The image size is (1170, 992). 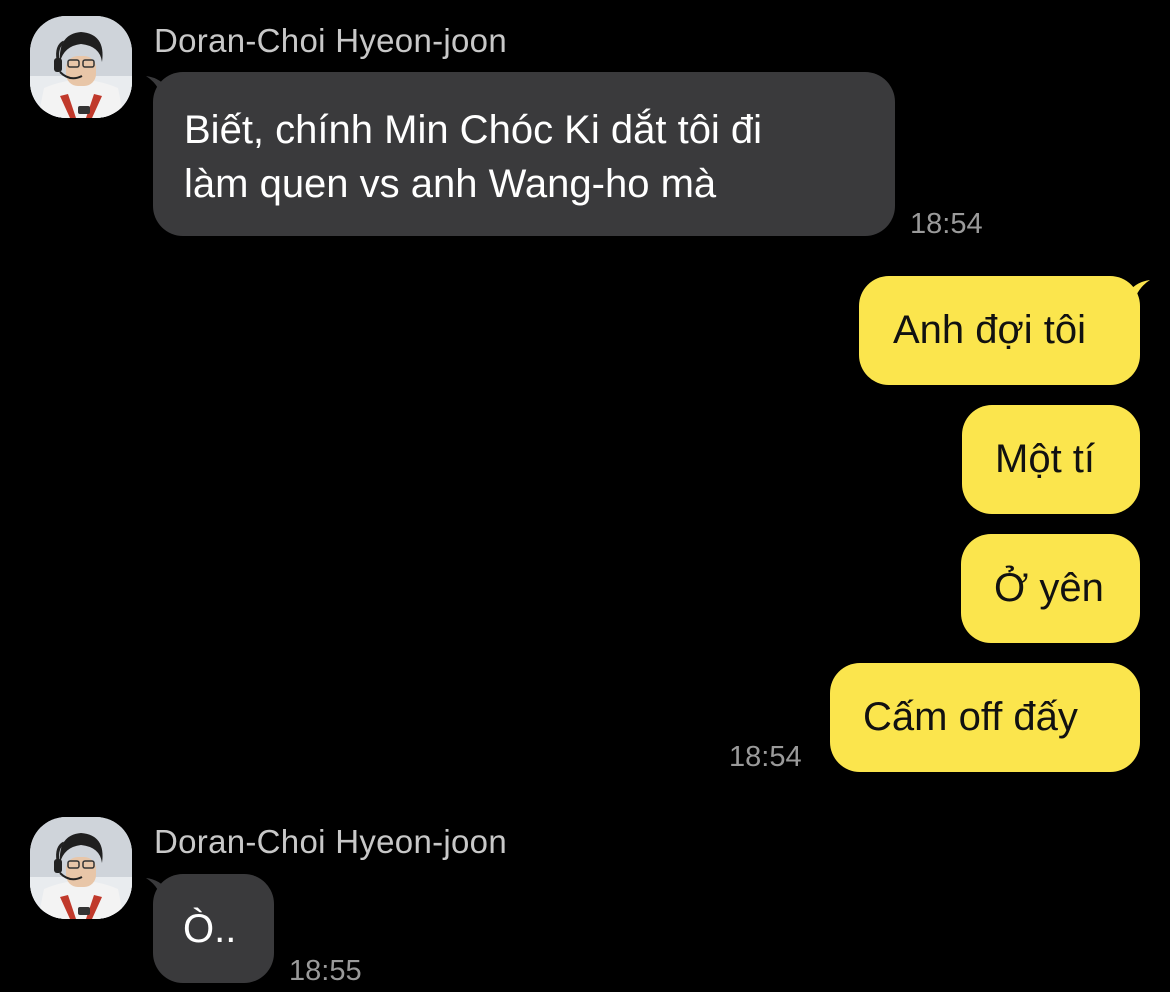 I want to click on message-bubble-outgoing: Một tí, so click(x=1051, y=459).